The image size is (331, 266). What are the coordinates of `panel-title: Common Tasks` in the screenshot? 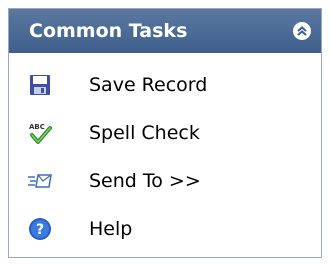 It's located at (108, 31).